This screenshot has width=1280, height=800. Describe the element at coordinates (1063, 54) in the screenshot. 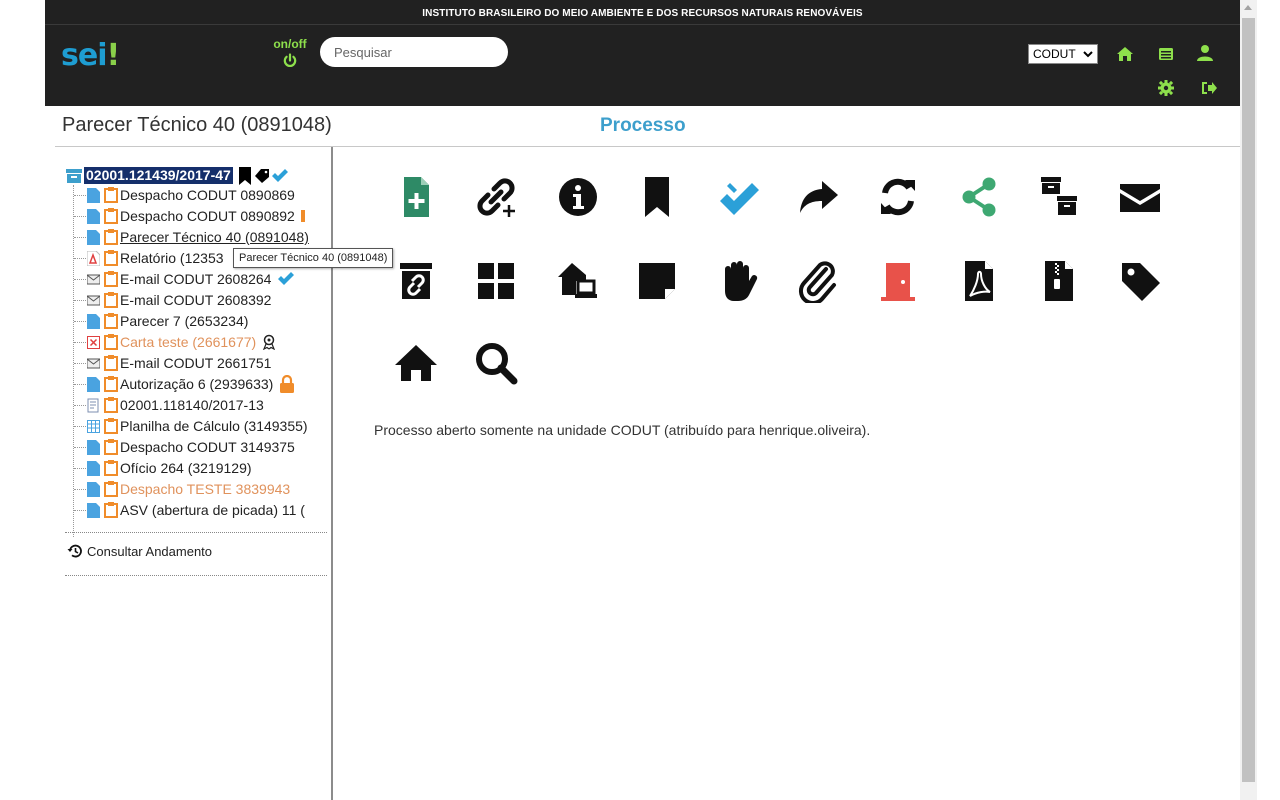

I see `unit-select: CODUT` at that location.